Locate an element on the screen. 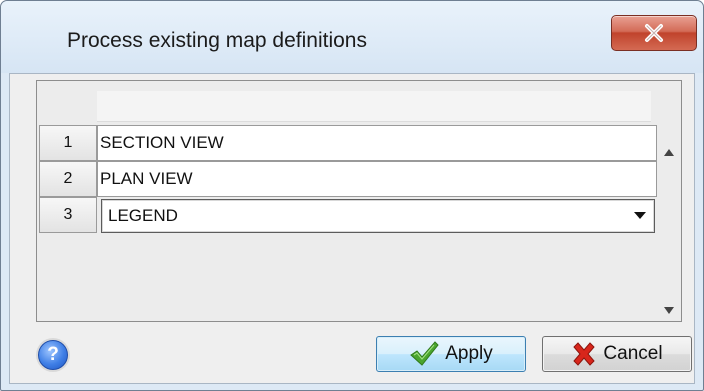 The height and width of the screenshot is (391, 704). scroll-track is located at coordinates (669, 230).